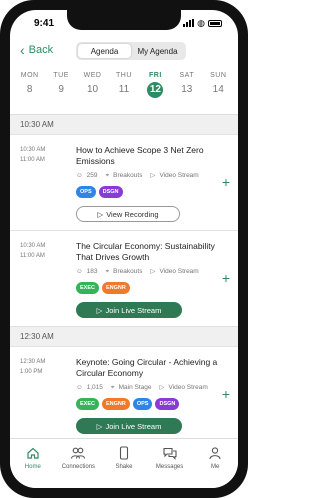 The image size is (320, 498). What do you see at coordinates (147, 192) in the screenshot?
I see `session-tags: OPS DSGN` at bounding box center [147, 192].